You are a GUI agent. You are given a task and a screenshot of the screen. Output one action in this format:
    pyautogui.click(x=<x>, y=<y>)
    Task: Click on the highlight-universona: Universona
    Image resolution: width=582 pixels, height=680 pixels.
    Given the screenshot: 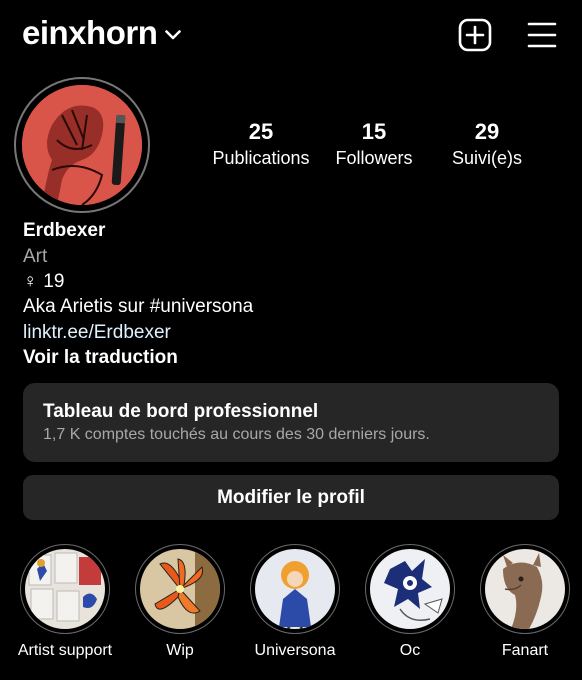 What is the action you would take?
    pyautogui.click(x=295, y=602)
    